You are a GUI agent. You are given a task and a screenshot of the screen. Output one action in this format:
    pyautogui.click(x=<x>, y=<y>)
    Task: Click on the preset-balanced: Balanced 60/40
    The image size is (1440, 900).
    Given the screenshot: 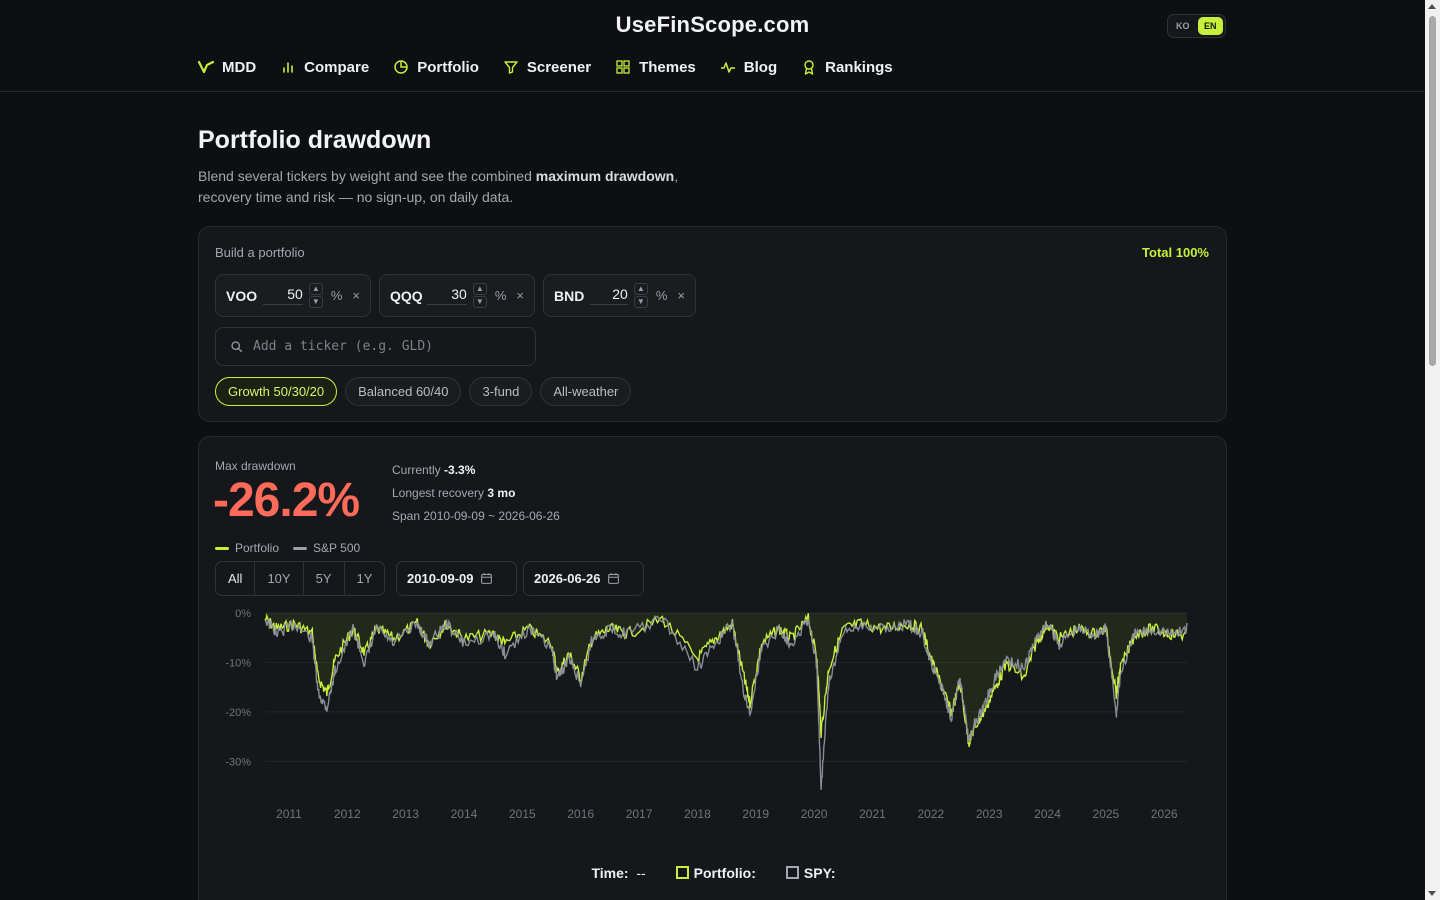 What is the action you would take?
    pyautogui.click(x=403, y=391)
    